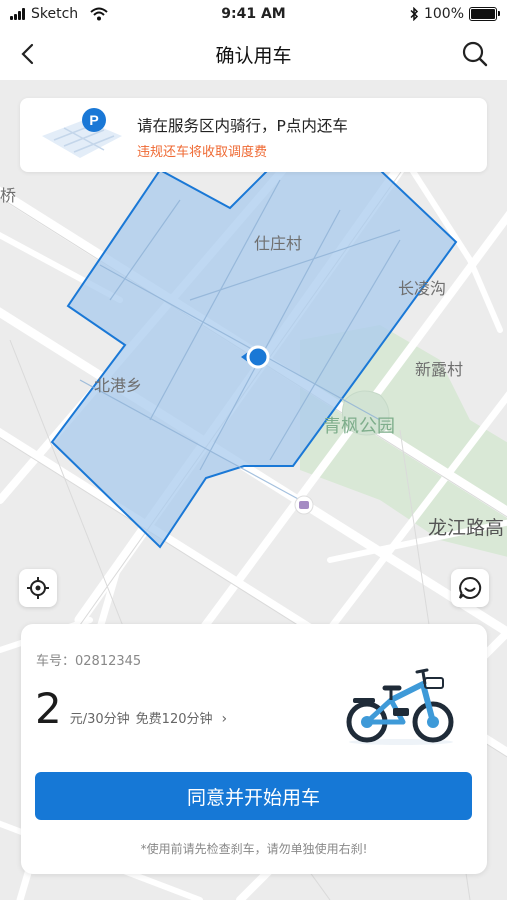  I want to click on notice-warning-text: 违规还车将收取调度费, so click(202, 152).